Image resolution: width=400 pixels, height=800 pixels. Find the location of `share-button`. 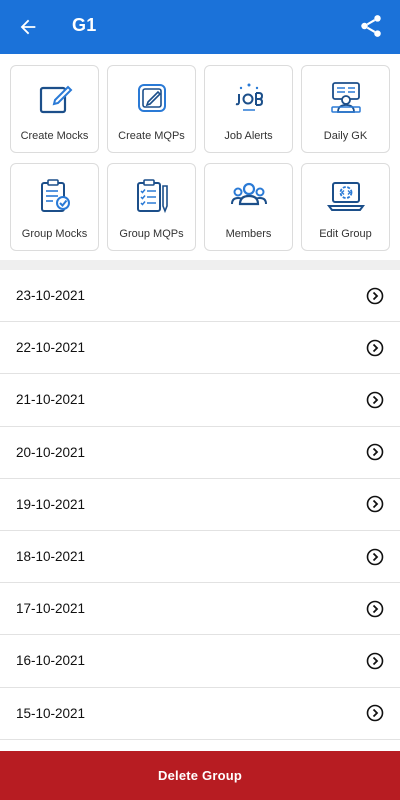

share-button is located at coordinates (371, 26).